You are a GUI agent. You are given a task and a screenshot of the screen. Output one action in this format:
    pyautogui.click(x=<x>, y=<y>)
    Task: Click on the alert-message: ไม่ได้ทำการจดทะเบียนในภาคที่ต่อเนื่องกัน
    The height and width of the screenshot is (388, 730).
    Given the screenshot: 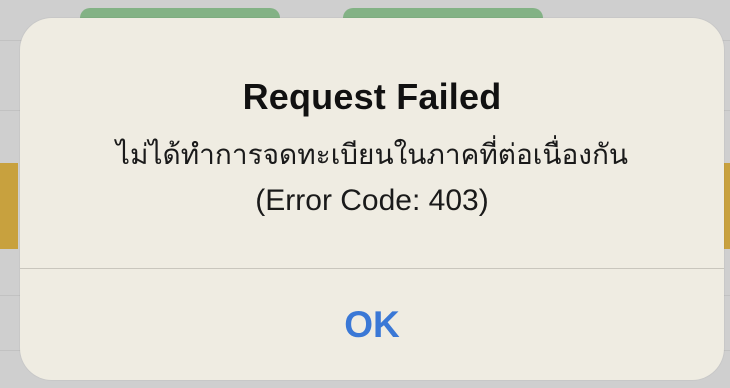 What is the action you would take?
    pyautogui.click(x=372, y=154)
    